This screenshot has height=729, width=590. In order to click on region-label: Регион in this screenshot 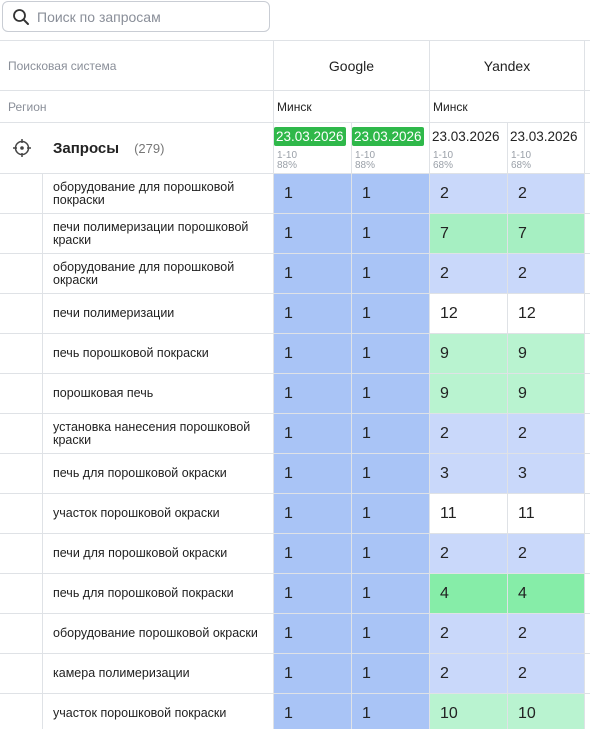, I will do `click(27, 106)`.